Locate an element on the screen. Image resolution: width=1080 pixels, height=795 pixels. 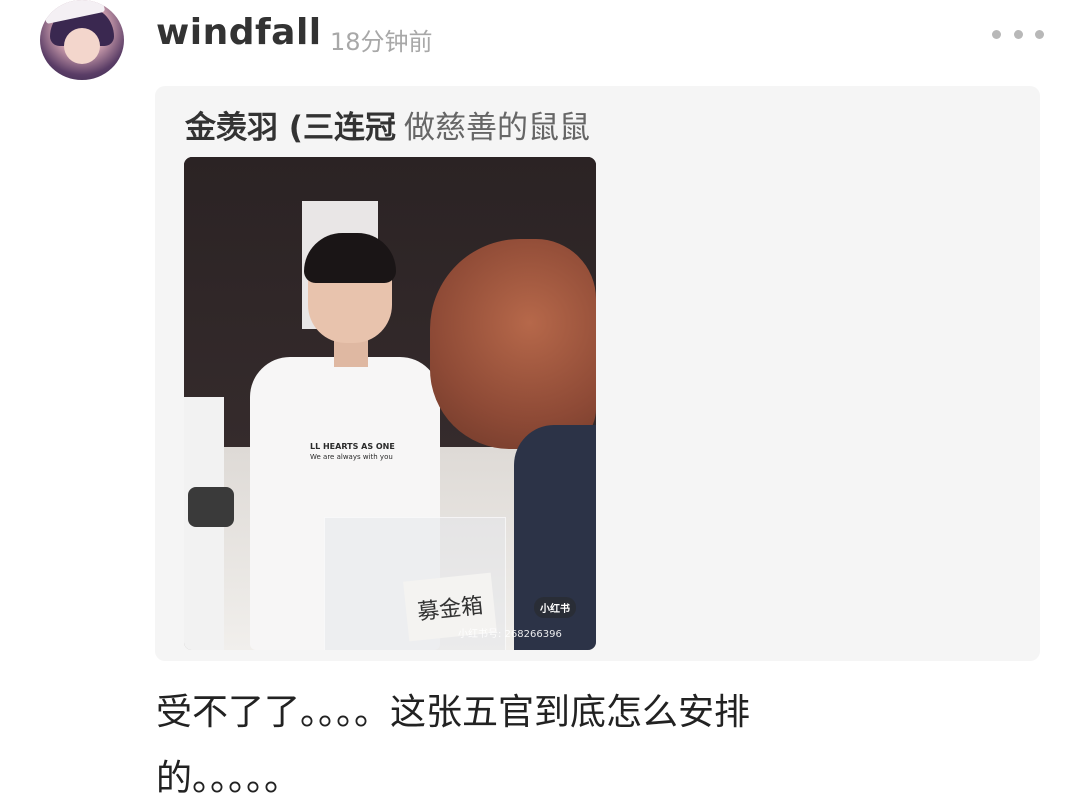
watermark-id: 小红书号: 268266396 is located at coordinates (510, 634).